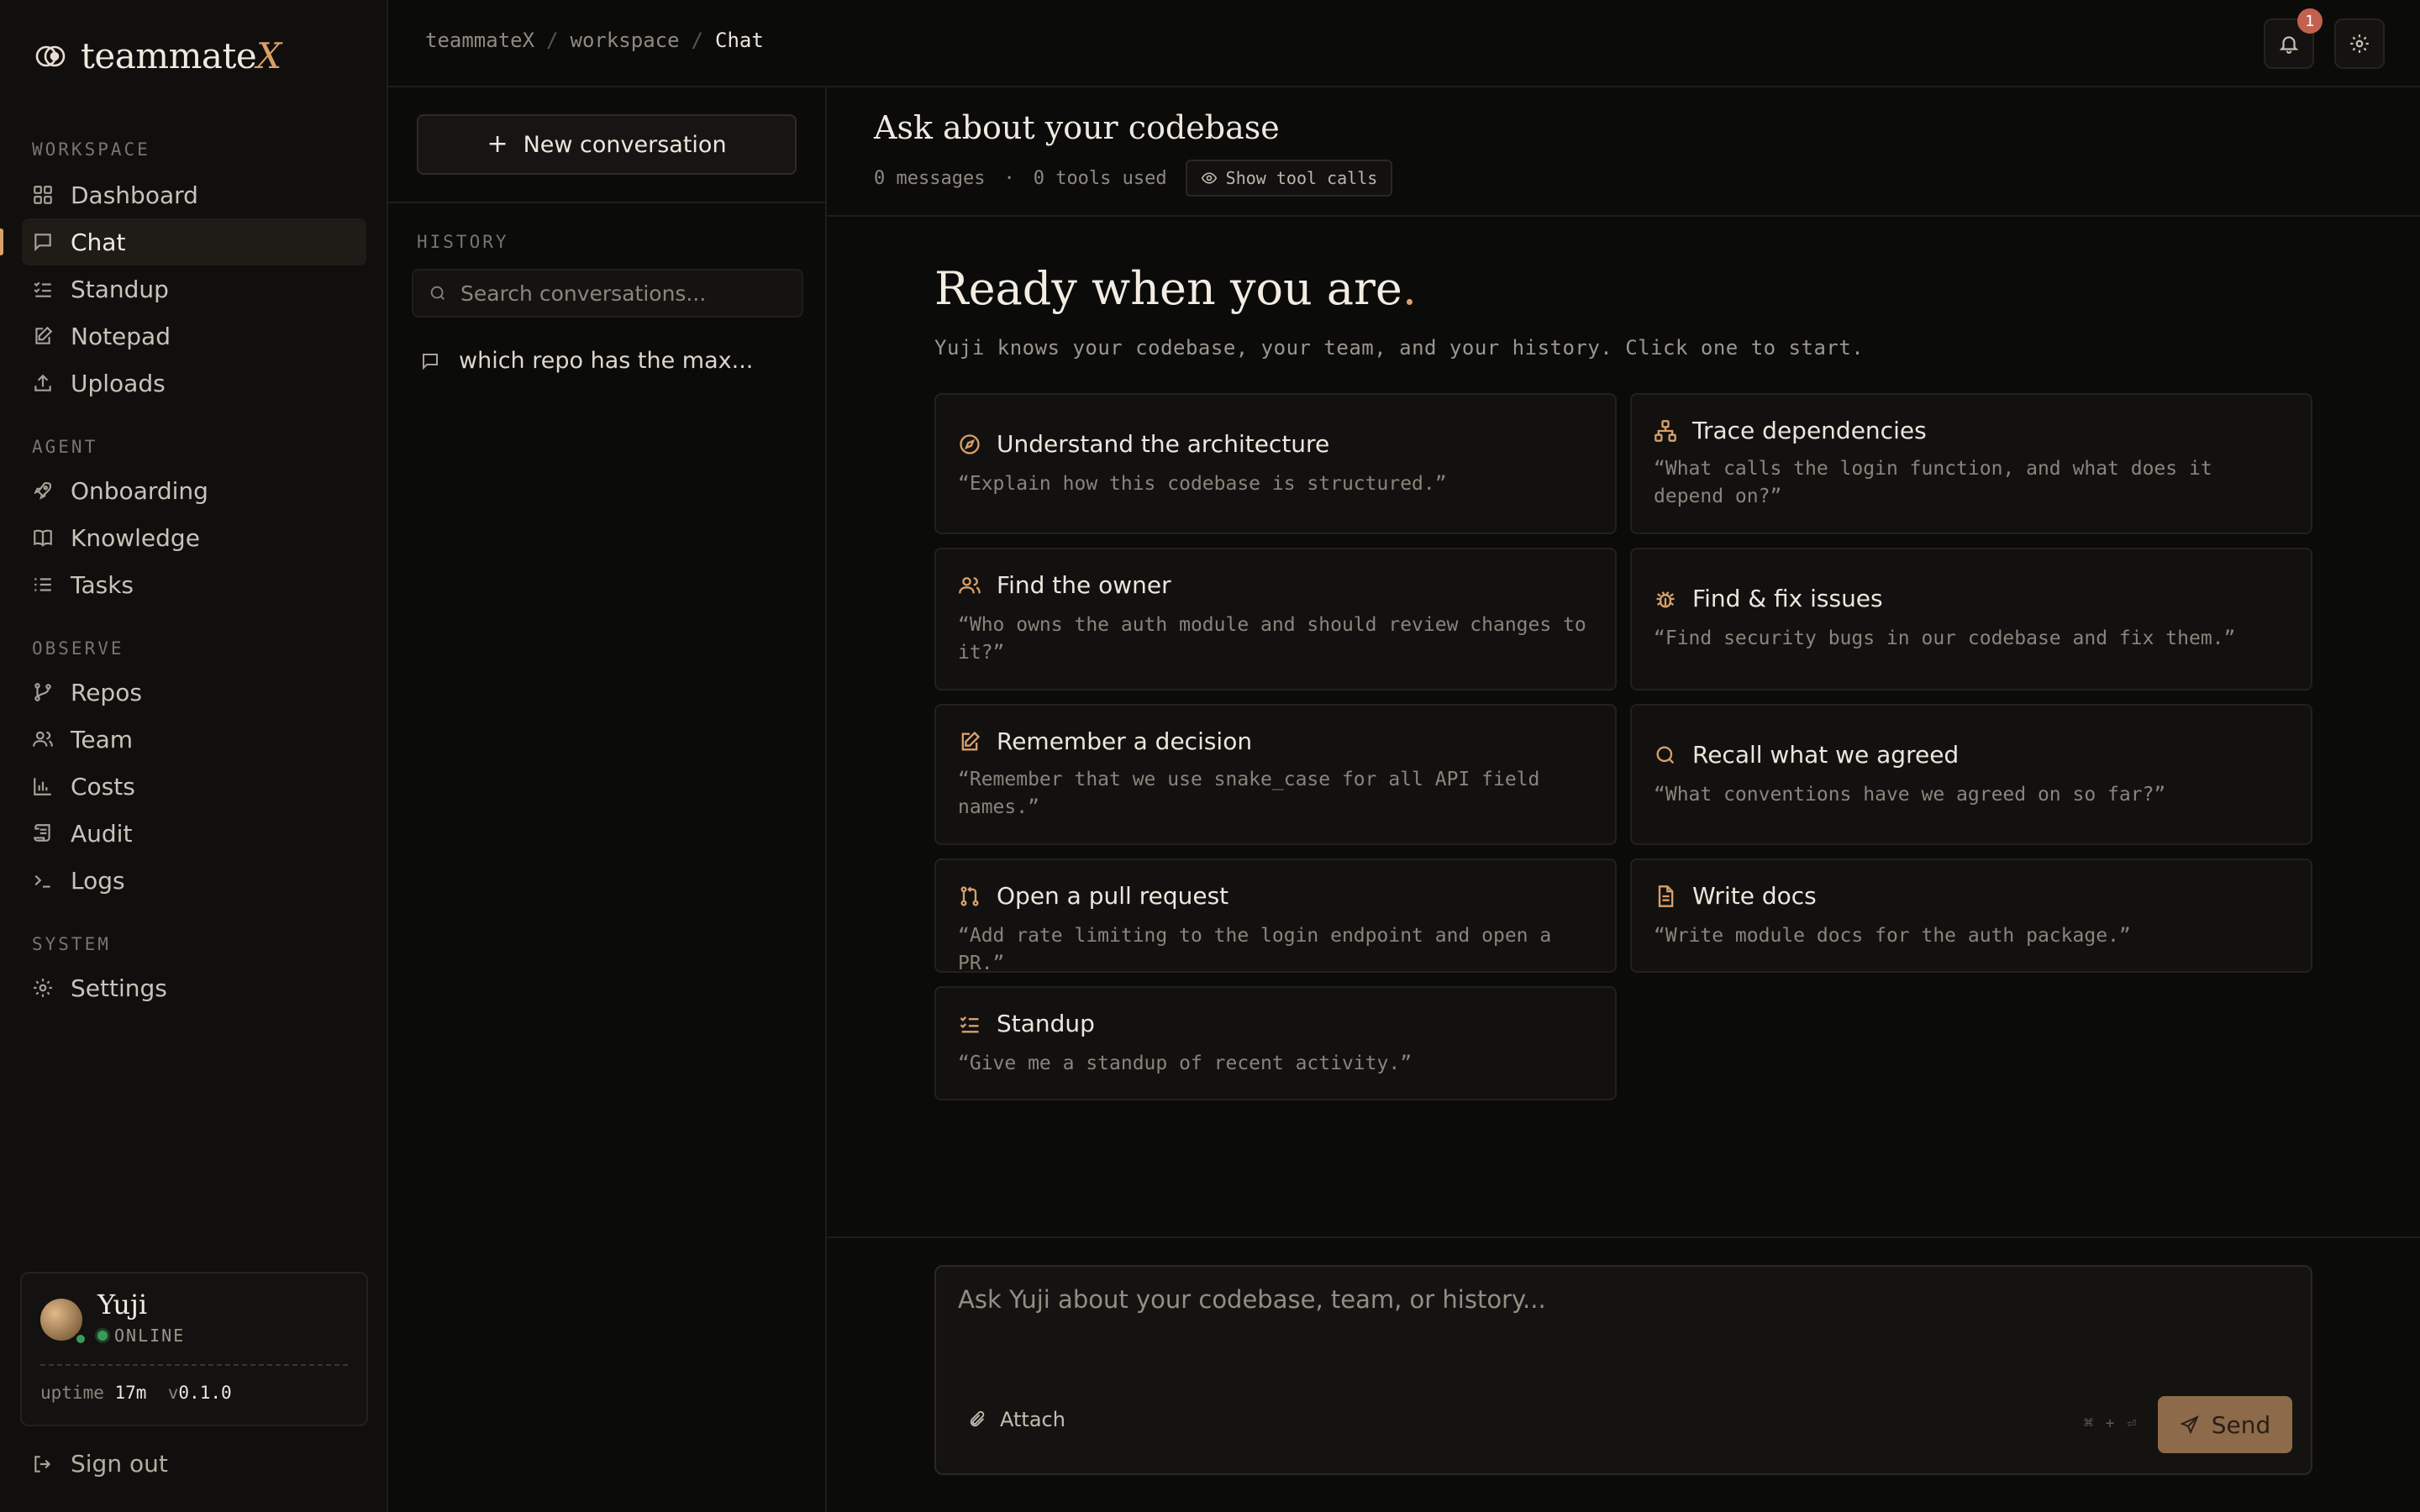 This screenshot has height=1512, width=2420. I want to click on breadcrumb: teammateX / workspace / Chat, so click(594, 40).